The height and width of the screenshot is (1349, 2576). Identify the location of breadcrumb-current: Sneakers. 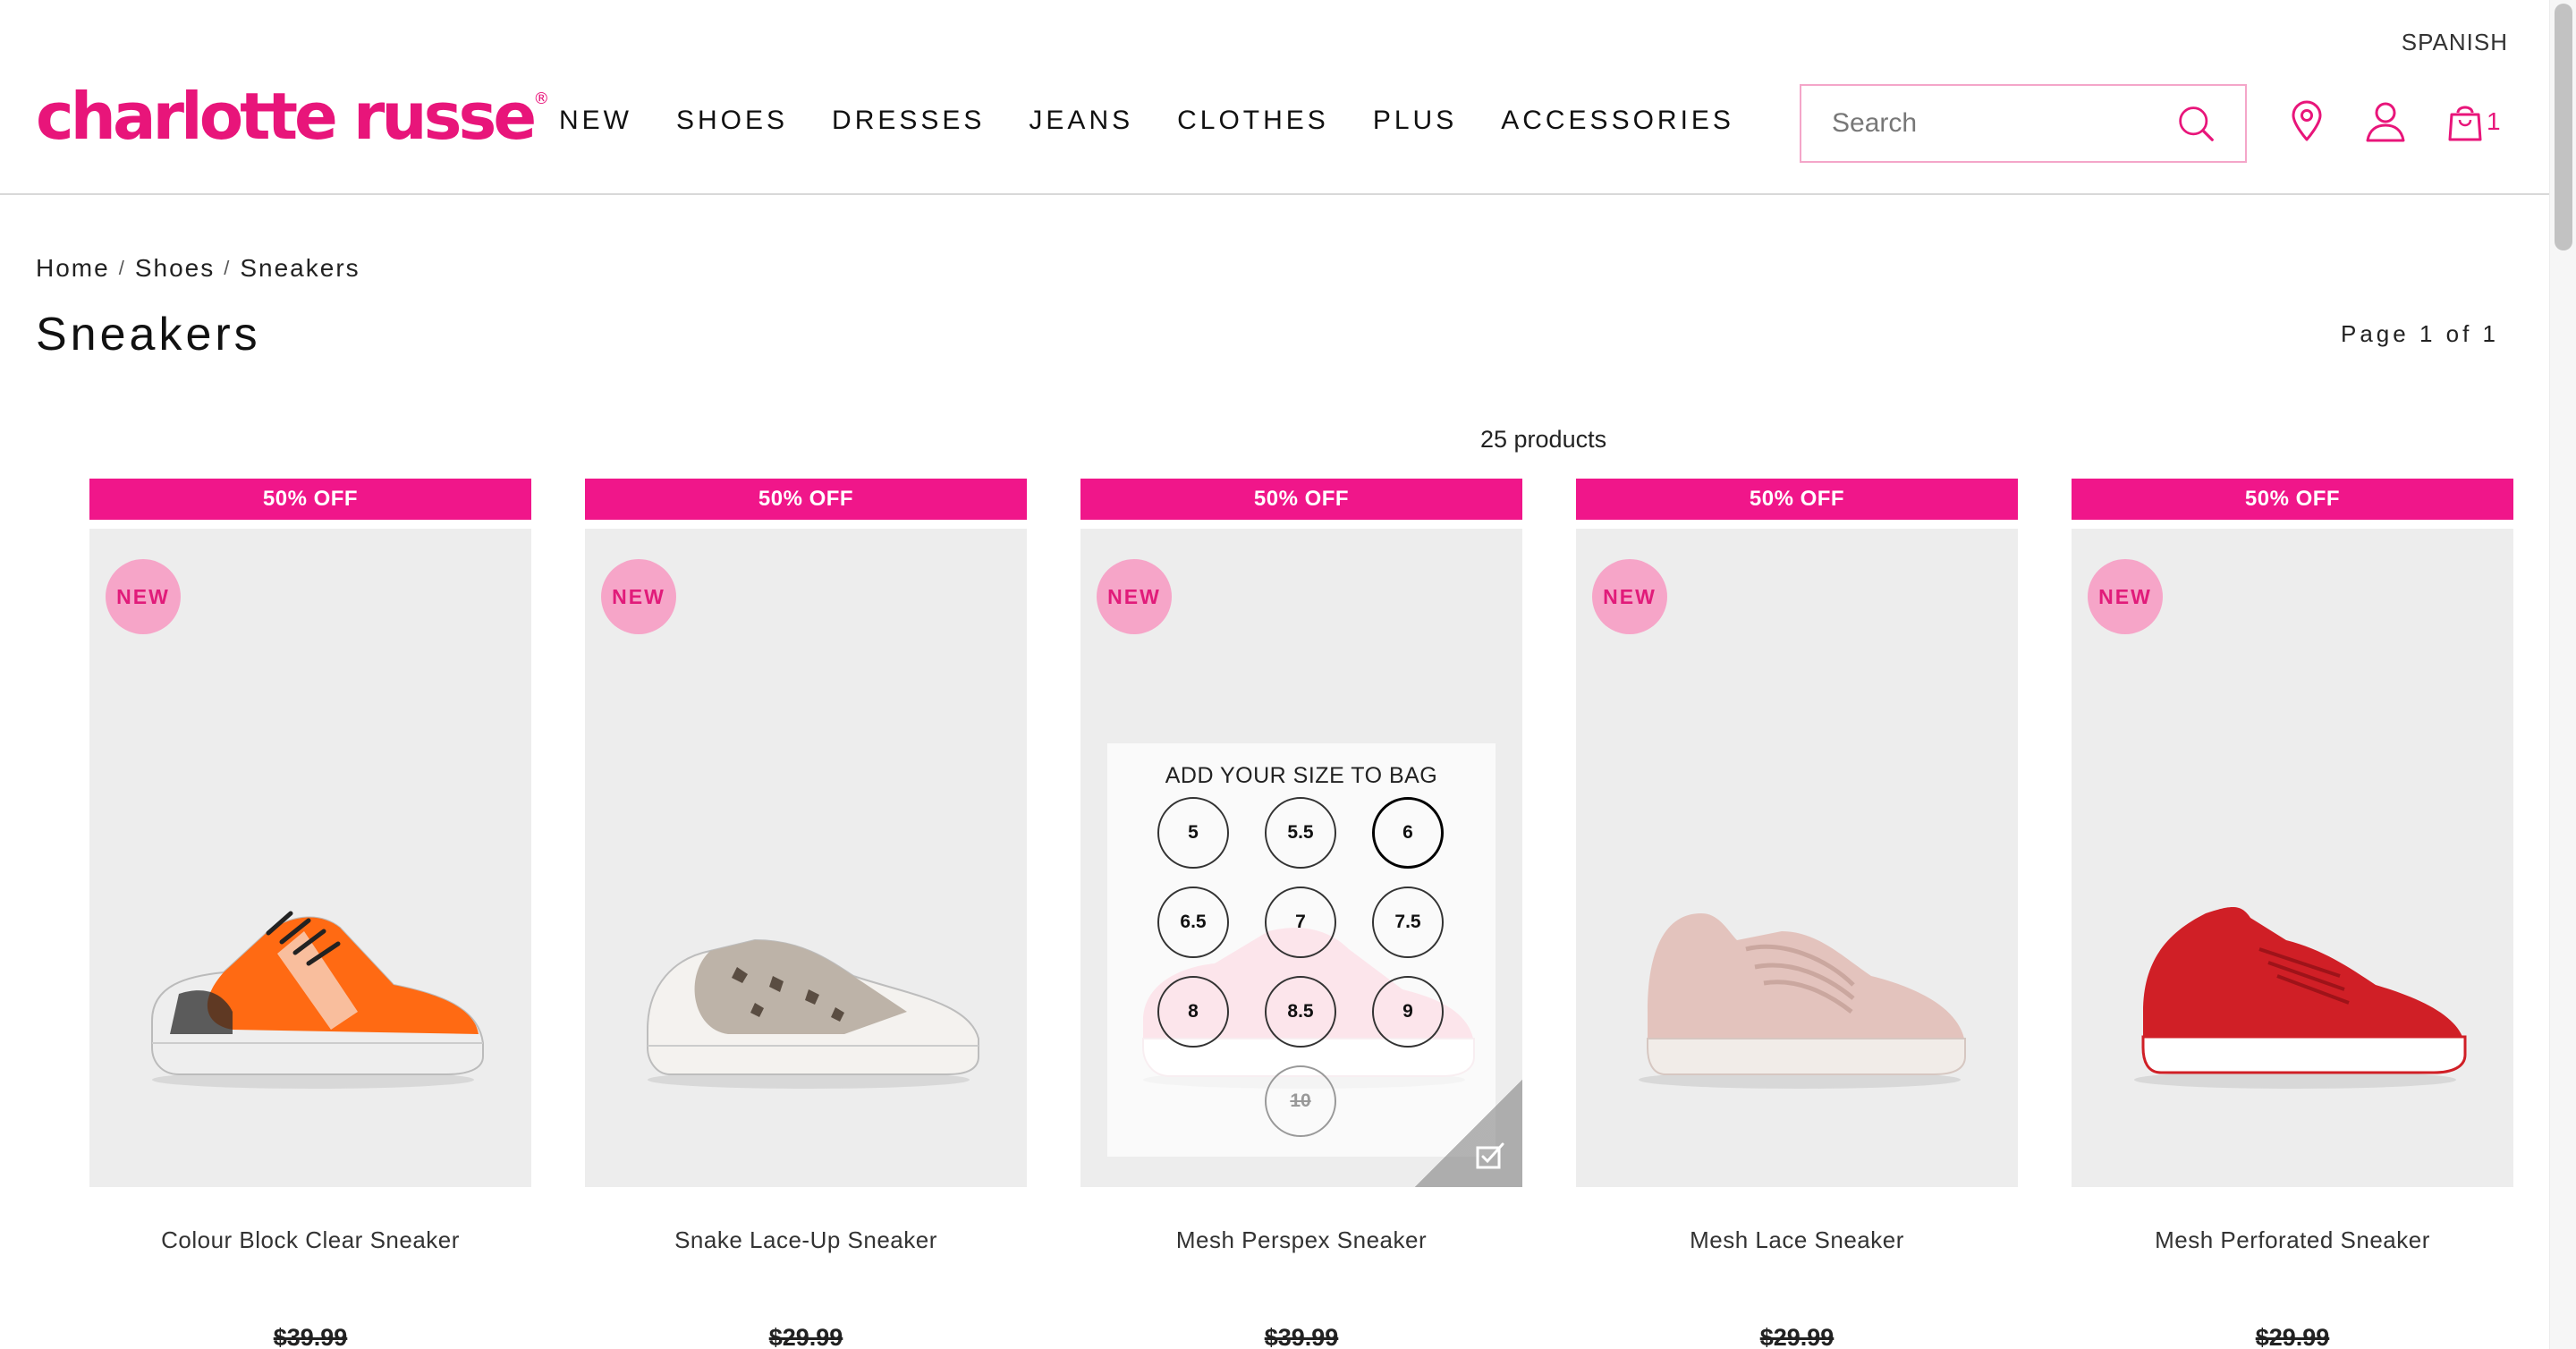
(300, 268).